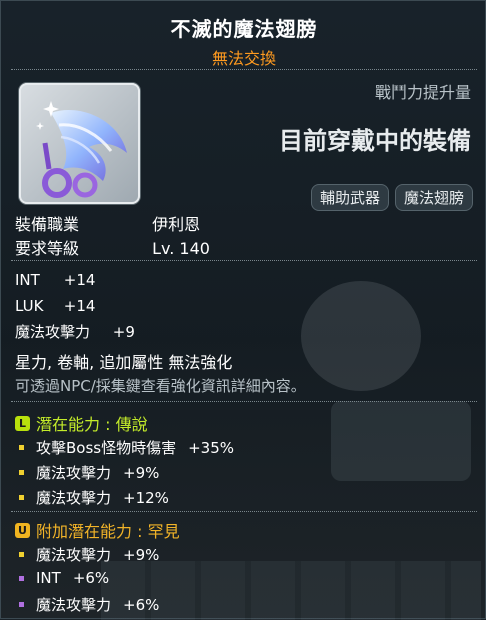  Describe the element at coordinates (422, 92) in the screenshot. I see `combat-power-label: 戰鬥力提升量` at that location.